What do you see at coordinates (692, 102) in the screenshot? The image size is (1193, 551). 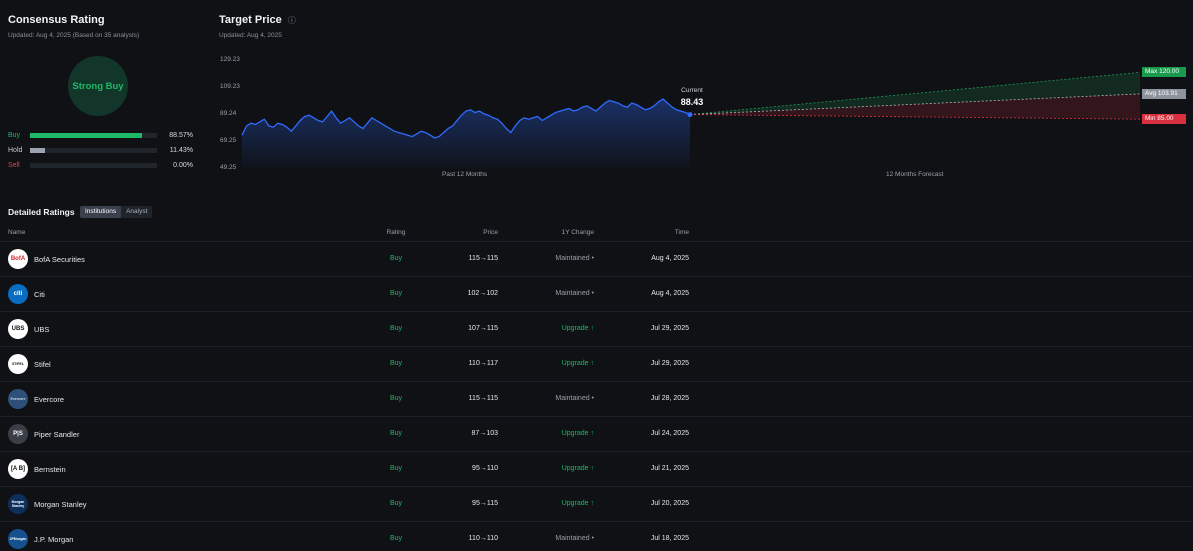 I see `current-value: 88.43` at bounding box center [692, 102].